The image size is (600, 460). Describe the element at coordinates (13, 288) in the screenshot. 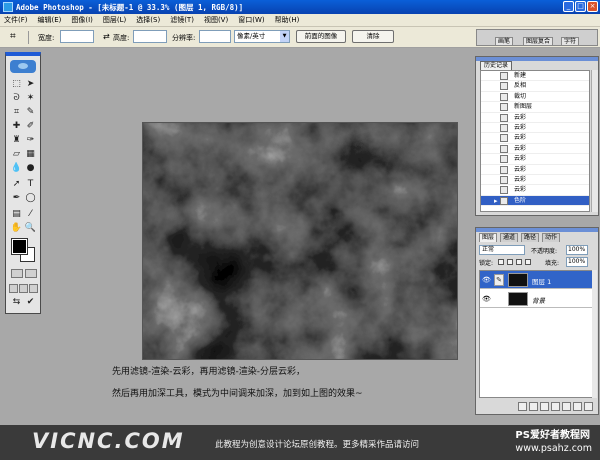

I see `screen-mode-standard-icon` at that location.